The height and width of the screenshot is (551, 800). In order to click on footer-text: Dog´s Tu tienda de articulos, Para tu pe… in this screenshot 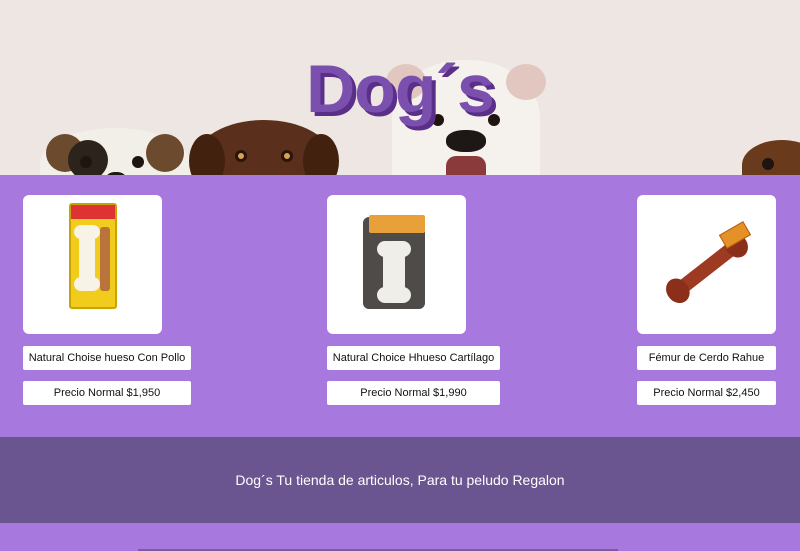, I will do `click(400, 480)`.